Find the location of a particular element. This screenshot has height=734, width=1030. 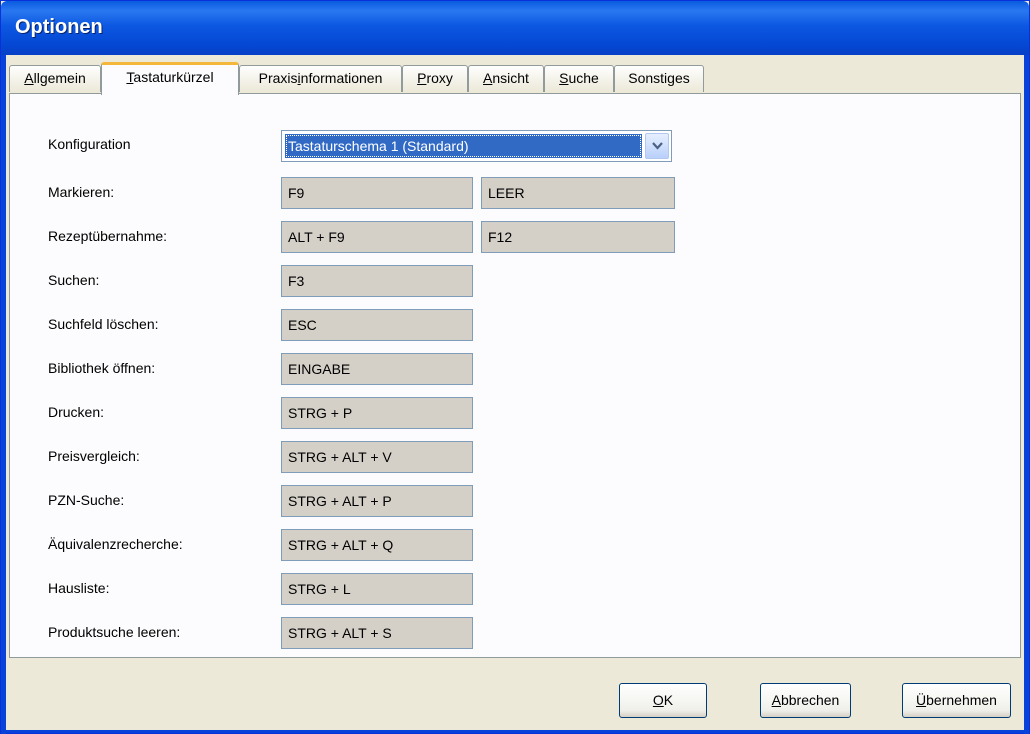

tab-label-part: uche is located at coordinates (583, 78).